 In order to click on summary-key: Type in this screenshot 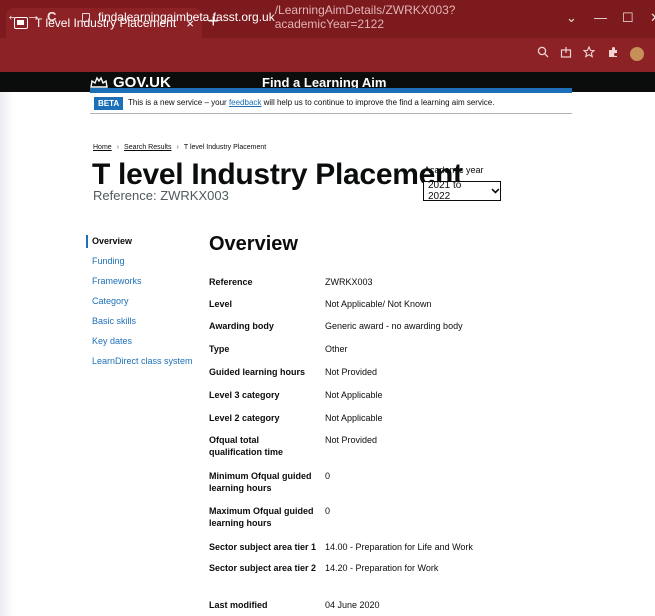, I will do `click(219, 349)`.